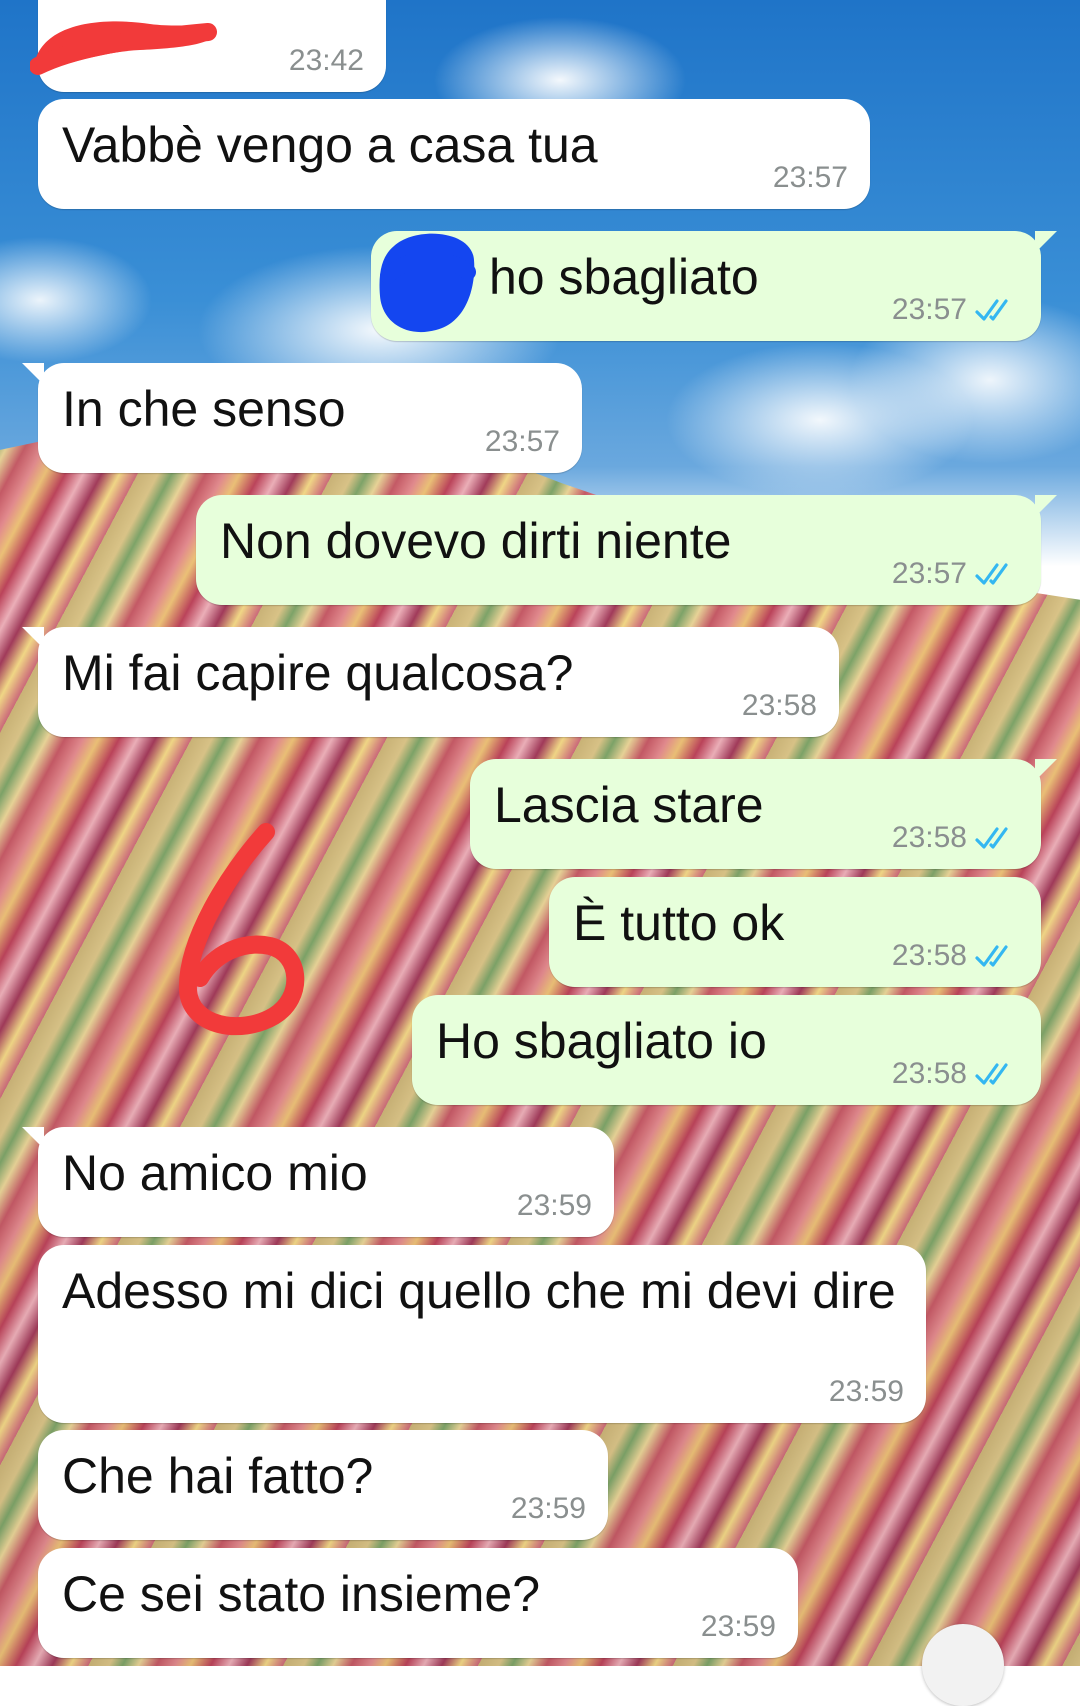  Describe the element at coordinates (479, 1291) in the screenshot. I see `message-text: Adesso mi dici quello che mi devi dire` at that location.